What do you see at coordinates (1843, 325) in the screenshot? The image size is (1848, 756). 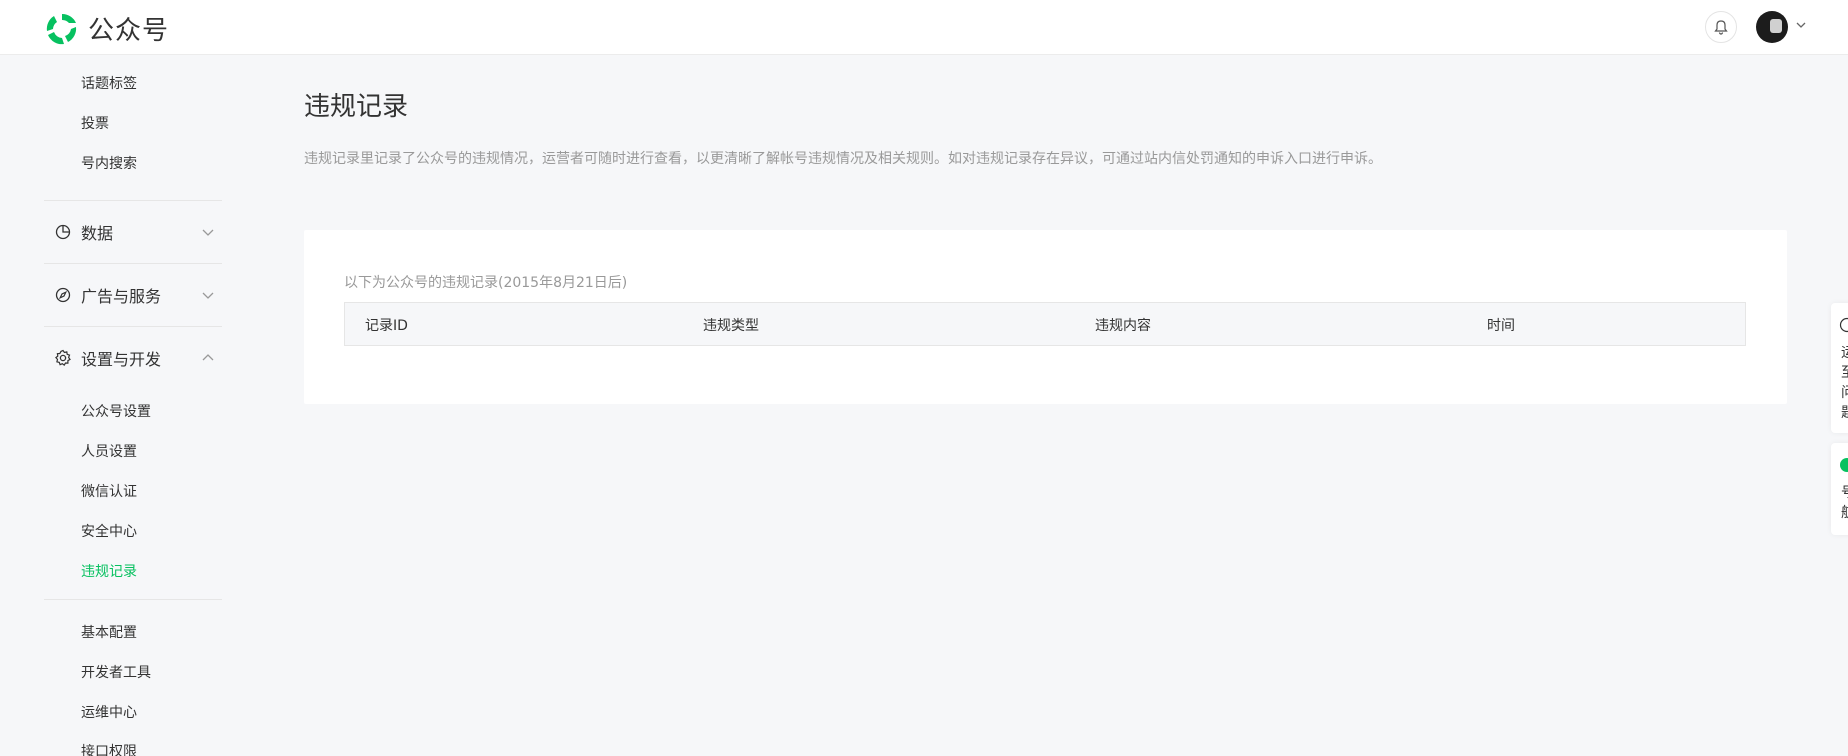 I see `question-icon` at bounding box center [1843, 325].